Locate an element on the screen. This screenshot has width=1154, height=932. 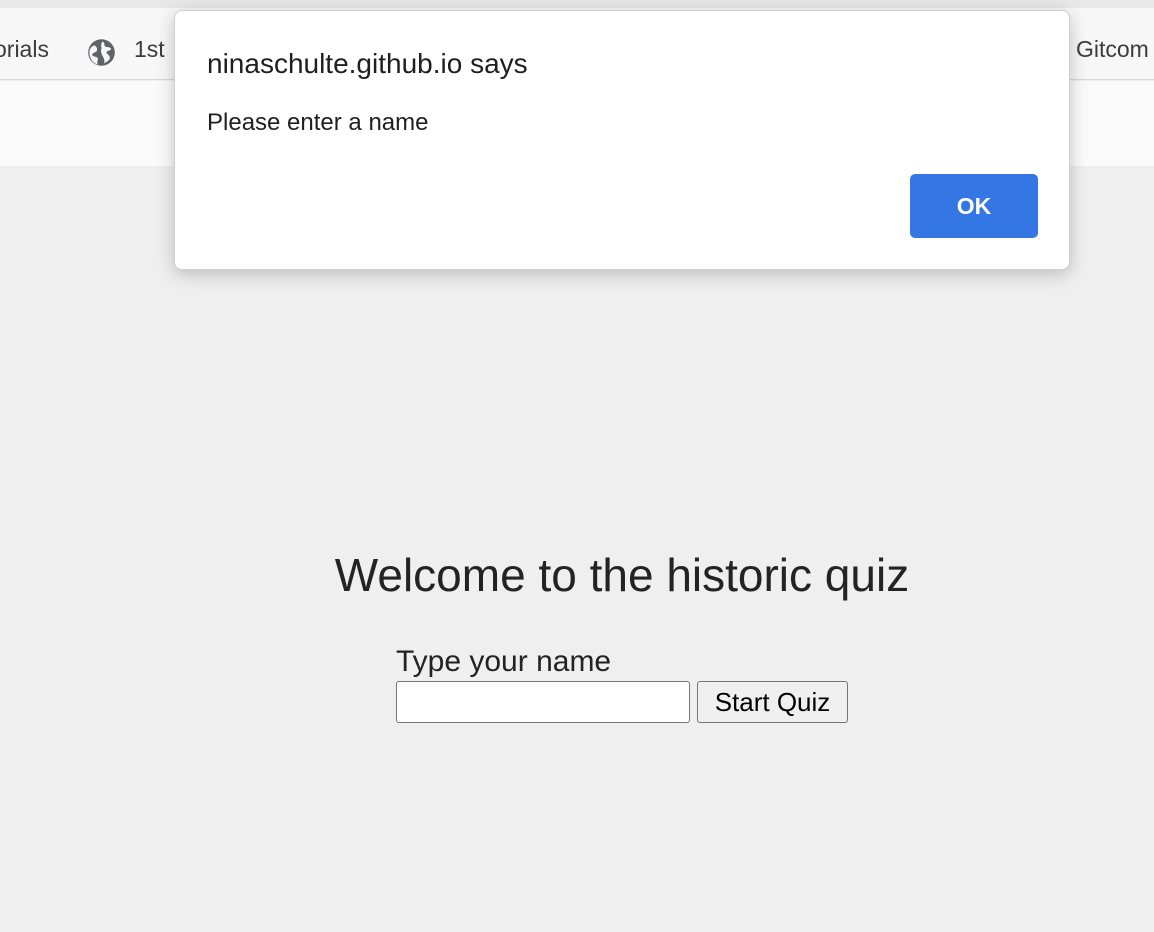
globe-icon is located at coordinates (101, 52).